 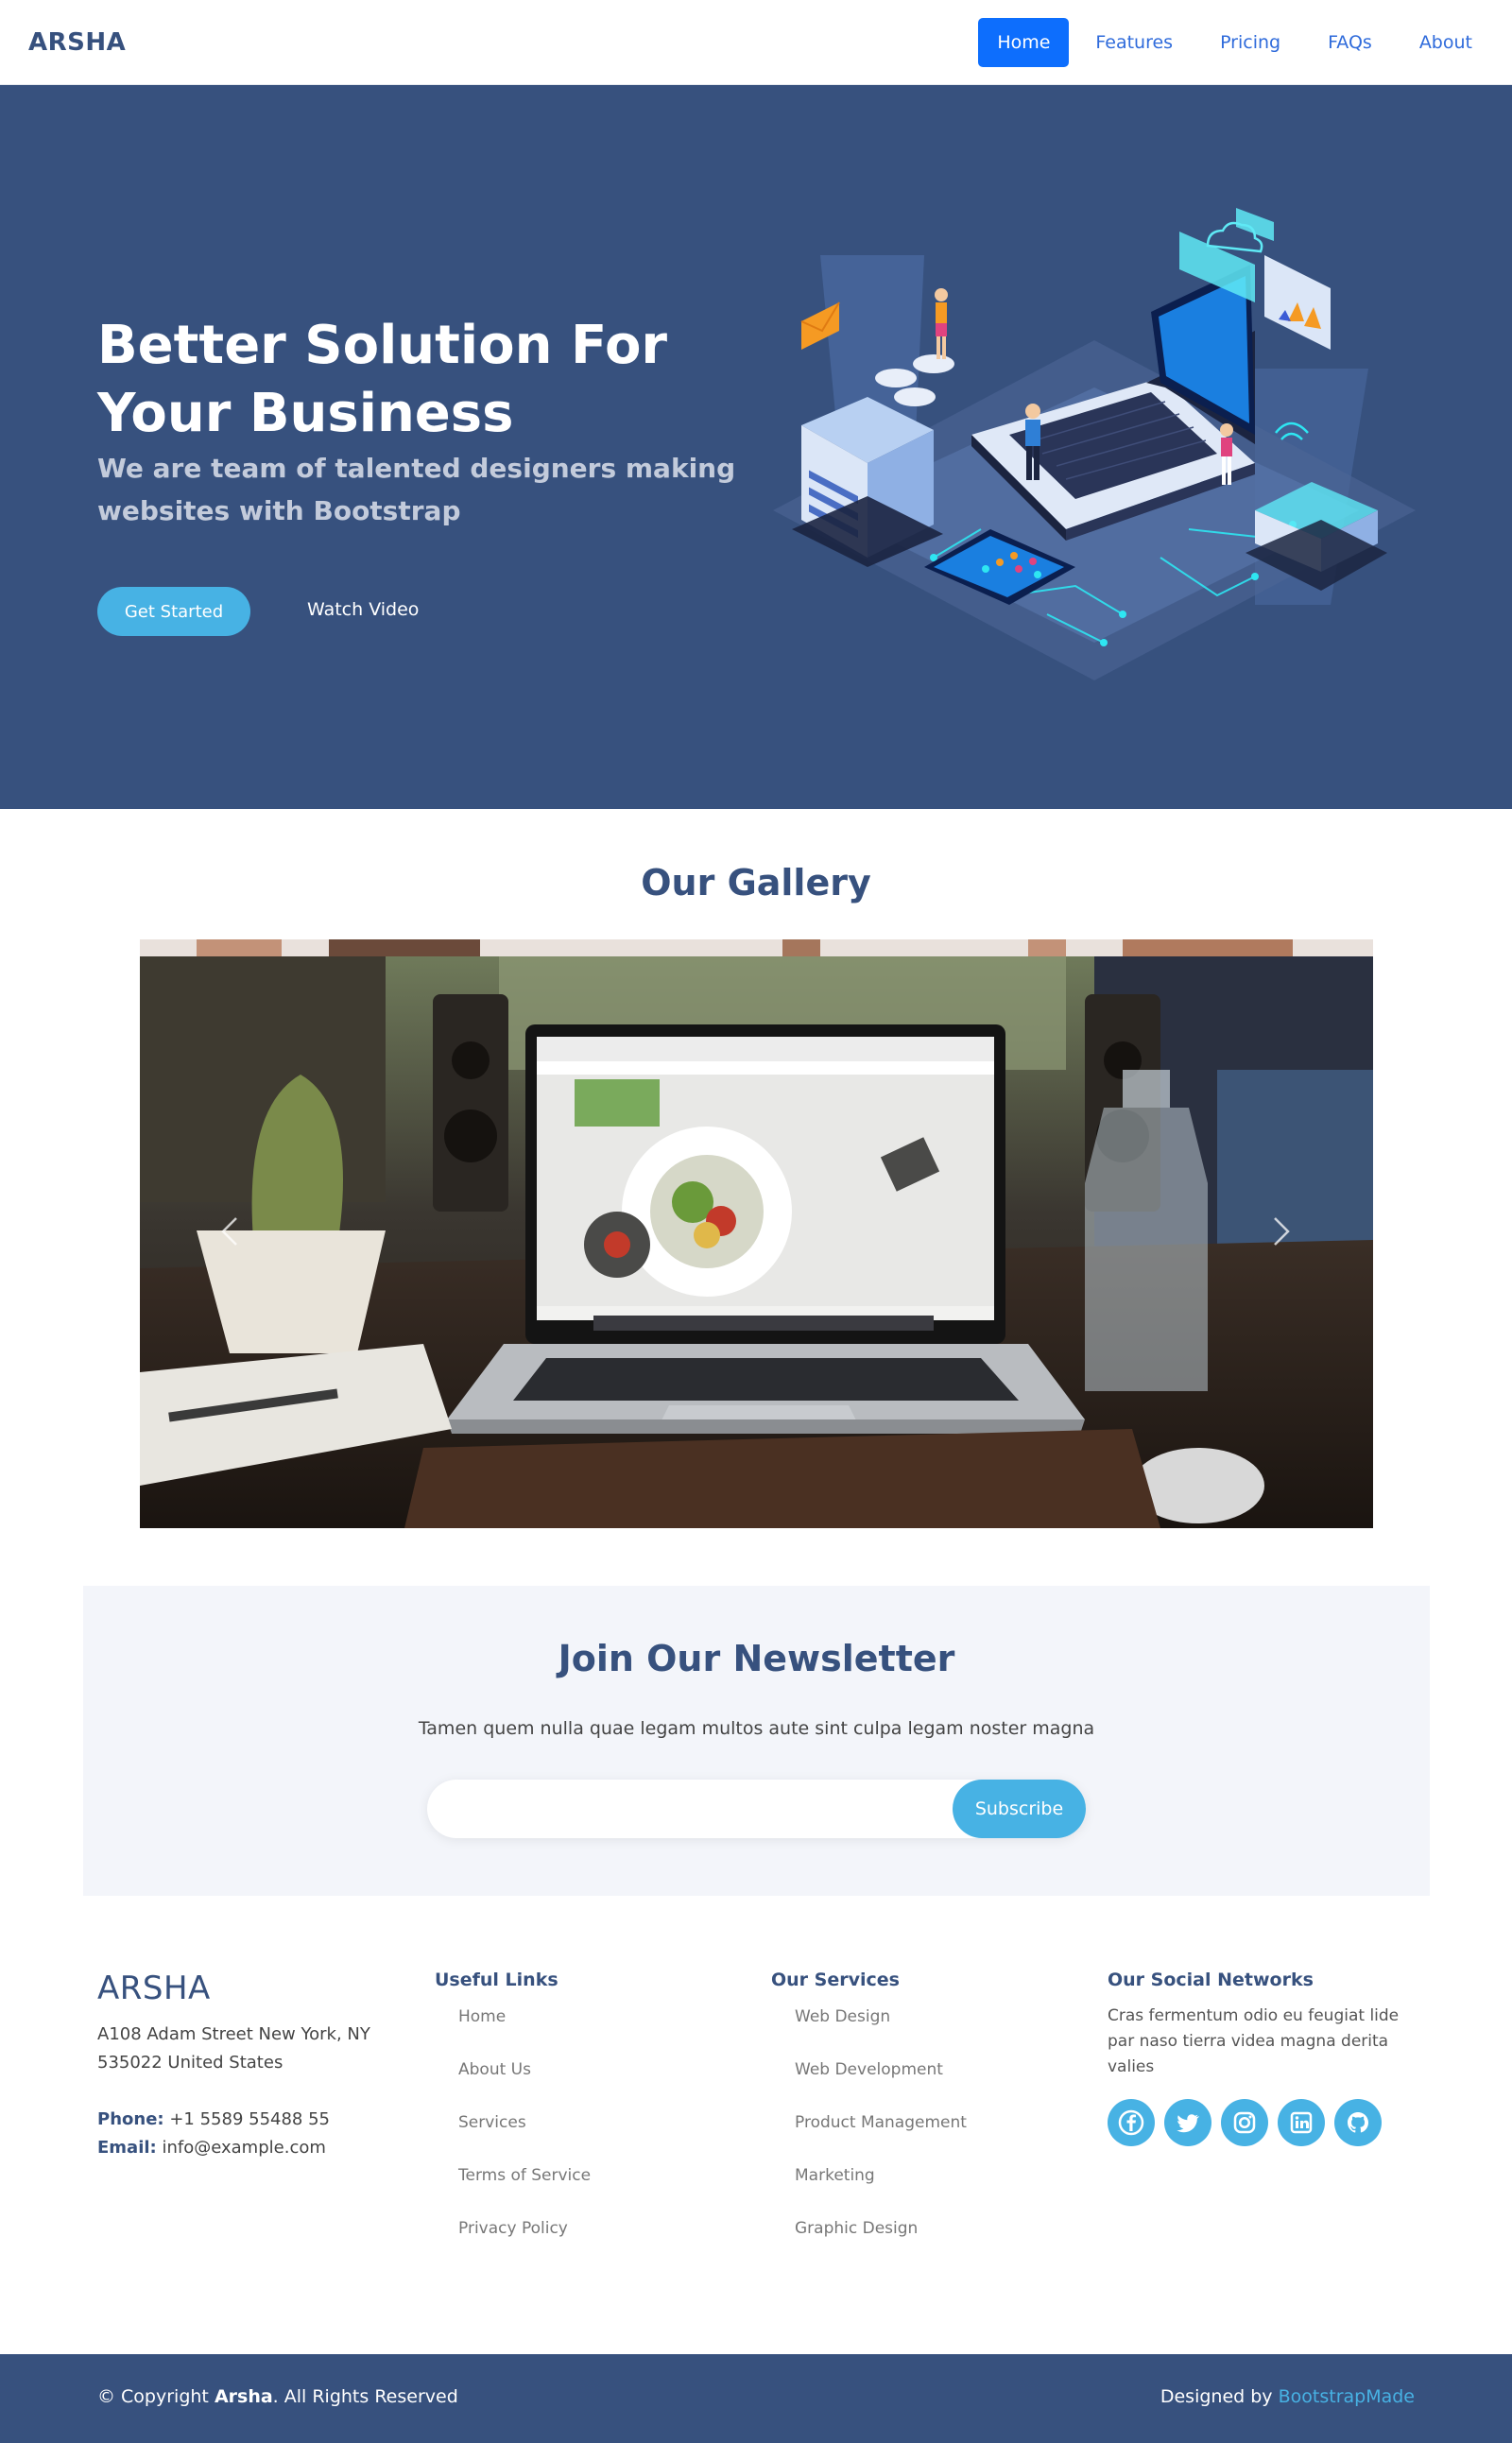 I want to click on credits: Designed by BootstrapMade, so click(x=1287, y=2396).